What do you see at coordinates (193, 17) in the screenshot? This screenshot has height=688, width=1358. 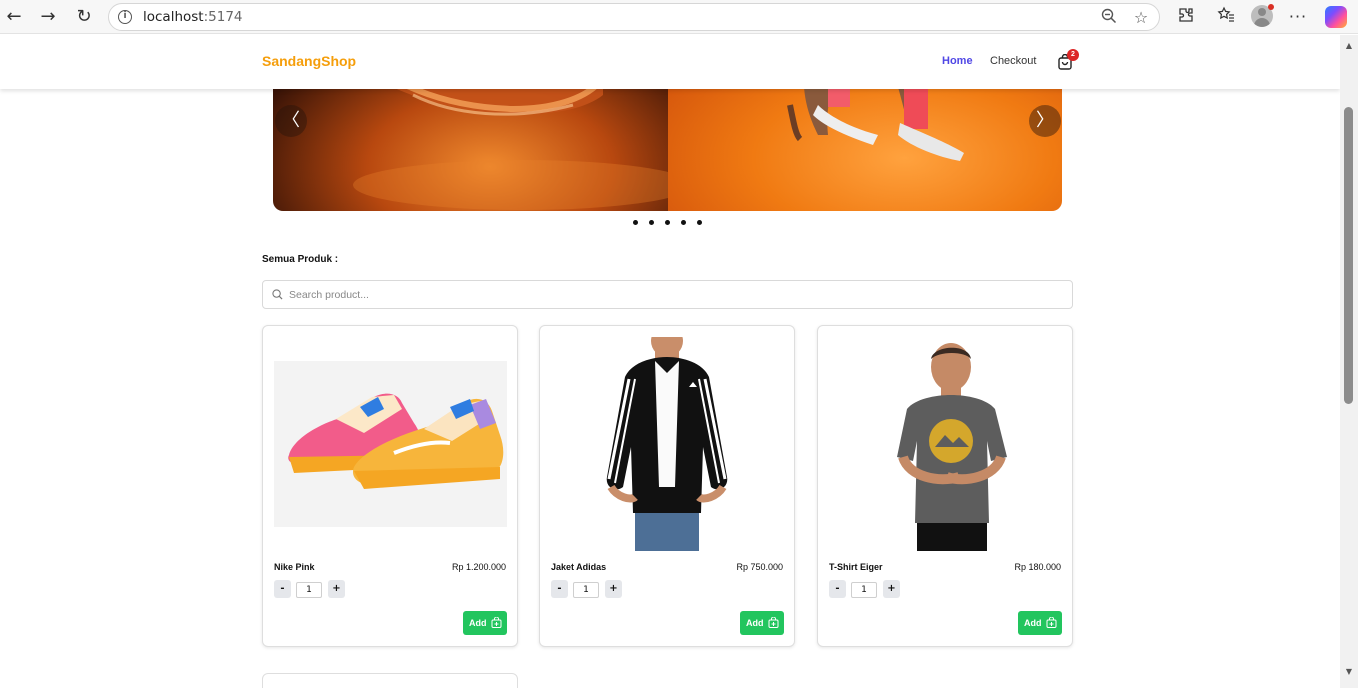 I see `url-text: localhost:5174` at bounding box center [193, 17].